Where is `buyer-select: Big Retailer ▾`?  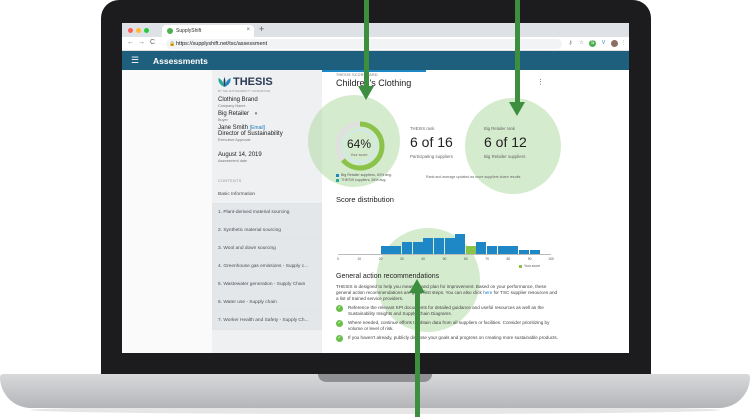
buyer-select: Big Retailer ▾ is located at coordinates (237, 114).